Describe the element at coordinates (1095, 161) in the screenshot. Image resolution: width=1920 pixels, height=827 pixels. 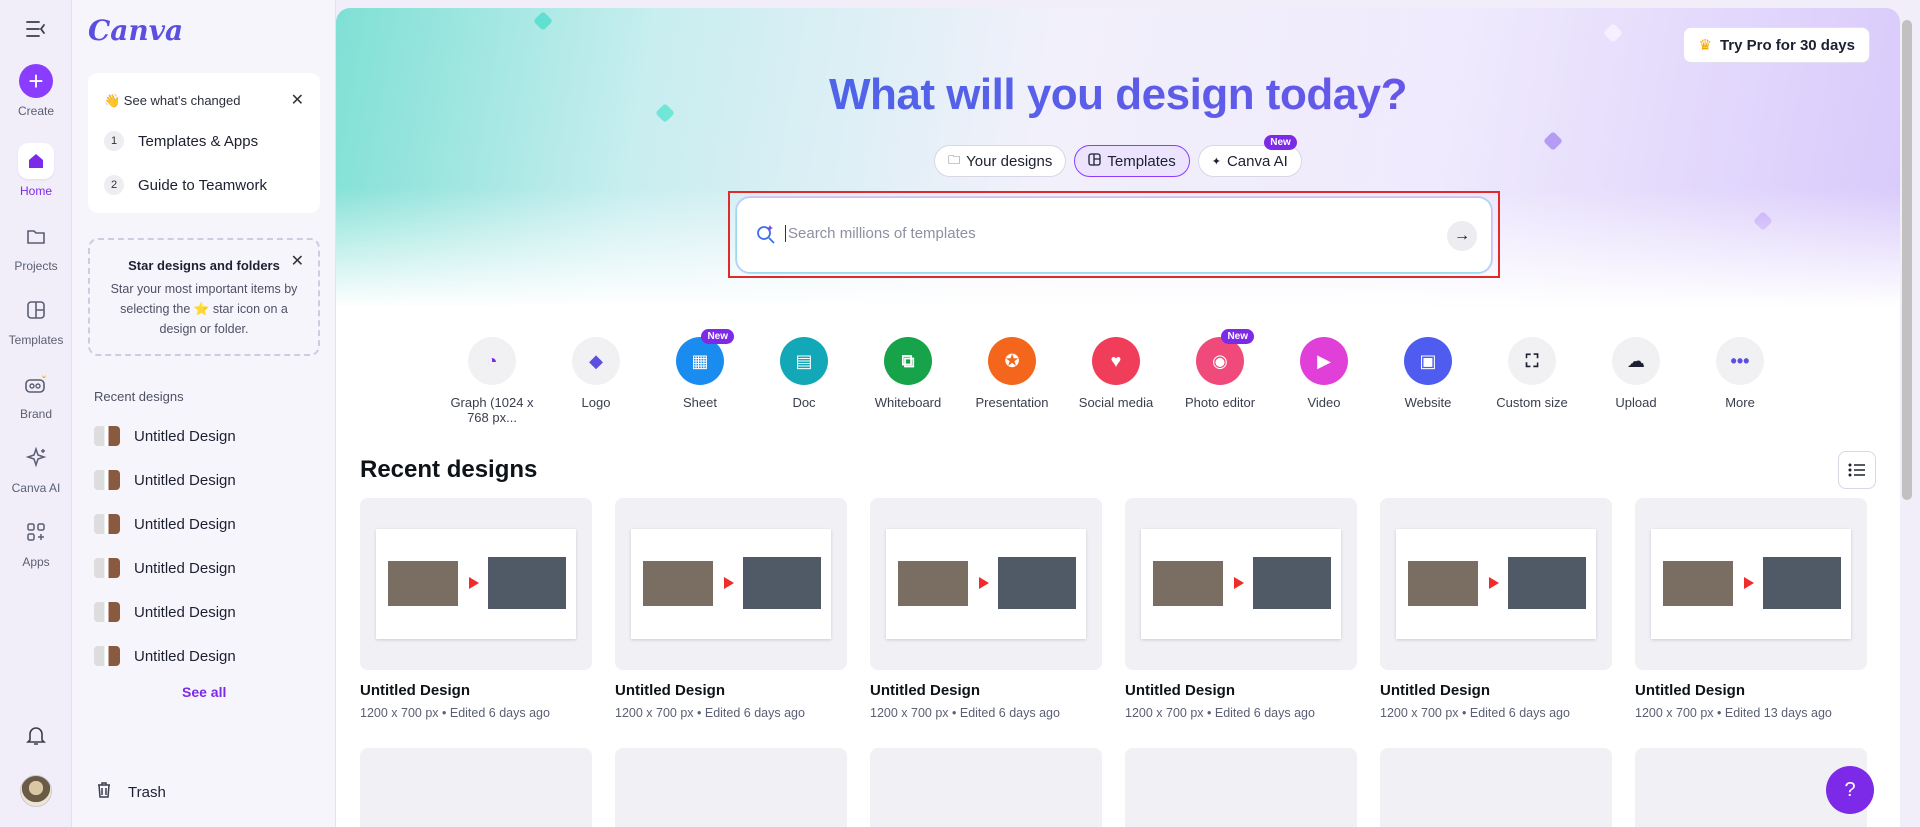
I see `templates-icon` at that location.